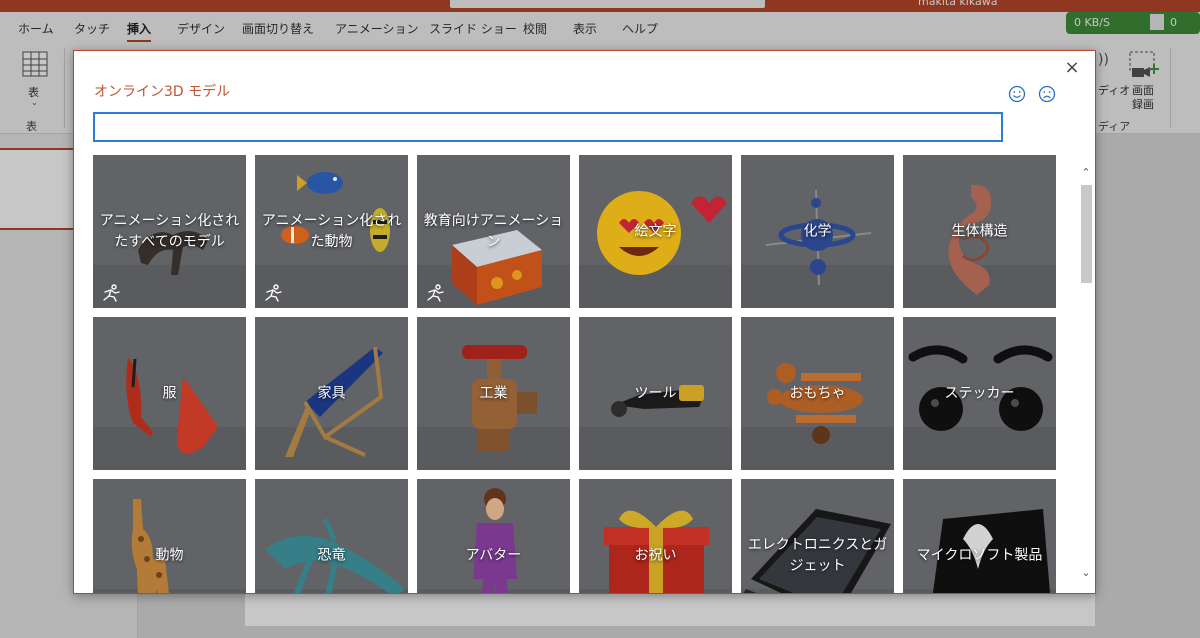  I want to click on category-label: 服, so click(169, 393).